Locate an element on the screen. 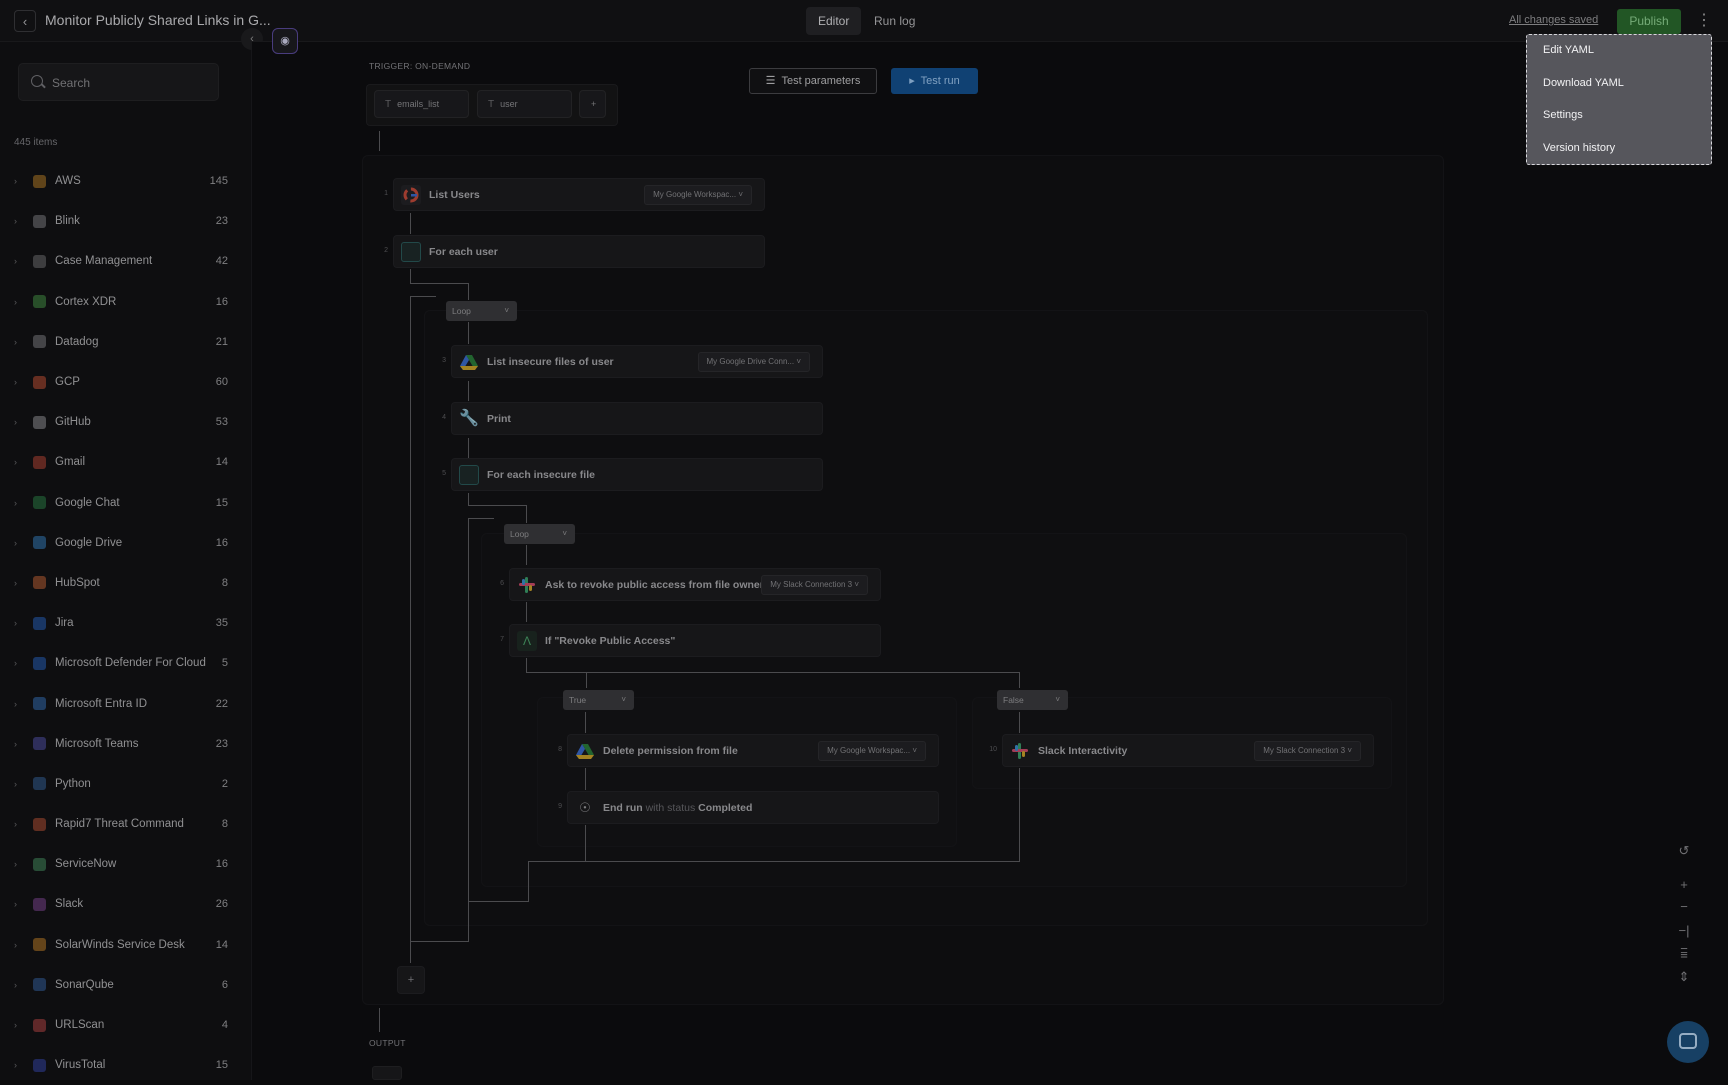  connection-select: My Google Drive Conn... ˅ is located at coordinates (753, 362).